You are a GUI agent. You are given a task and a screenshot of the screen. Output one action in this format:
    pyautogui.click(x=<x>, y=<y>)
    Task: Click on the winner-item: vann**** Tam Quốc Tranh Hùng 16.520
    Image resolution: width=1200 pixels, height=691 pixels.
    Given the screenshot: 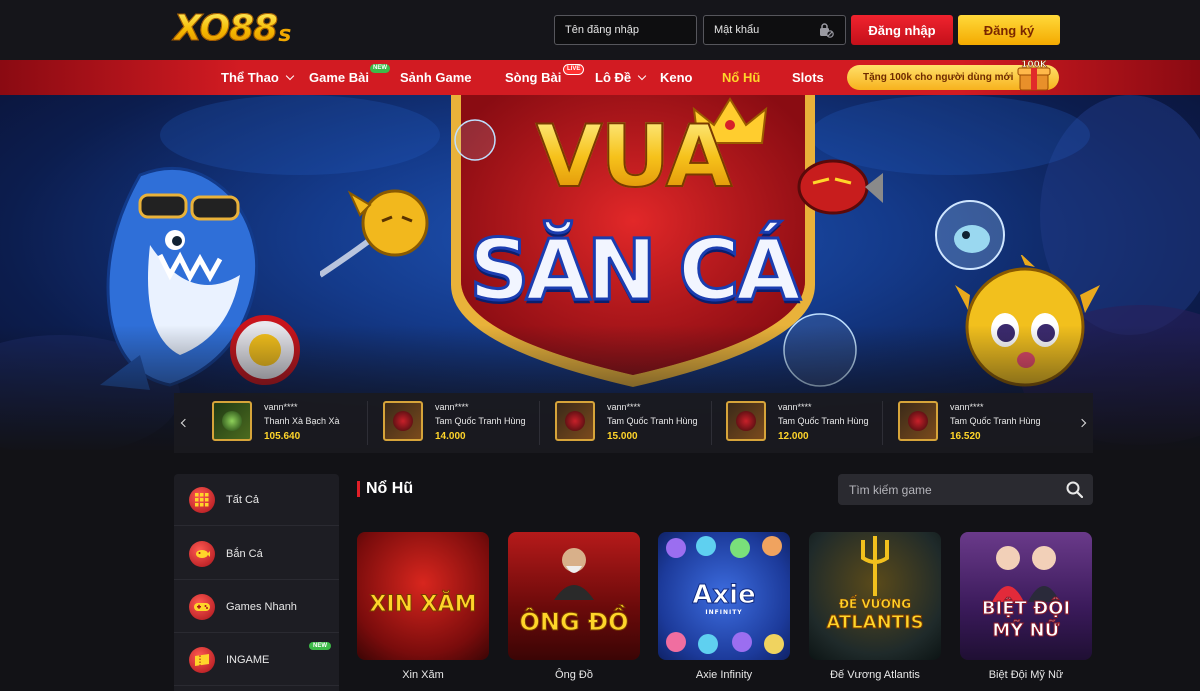 What is the action you would take?
    pyautogui.click(x=980, y=423)
    